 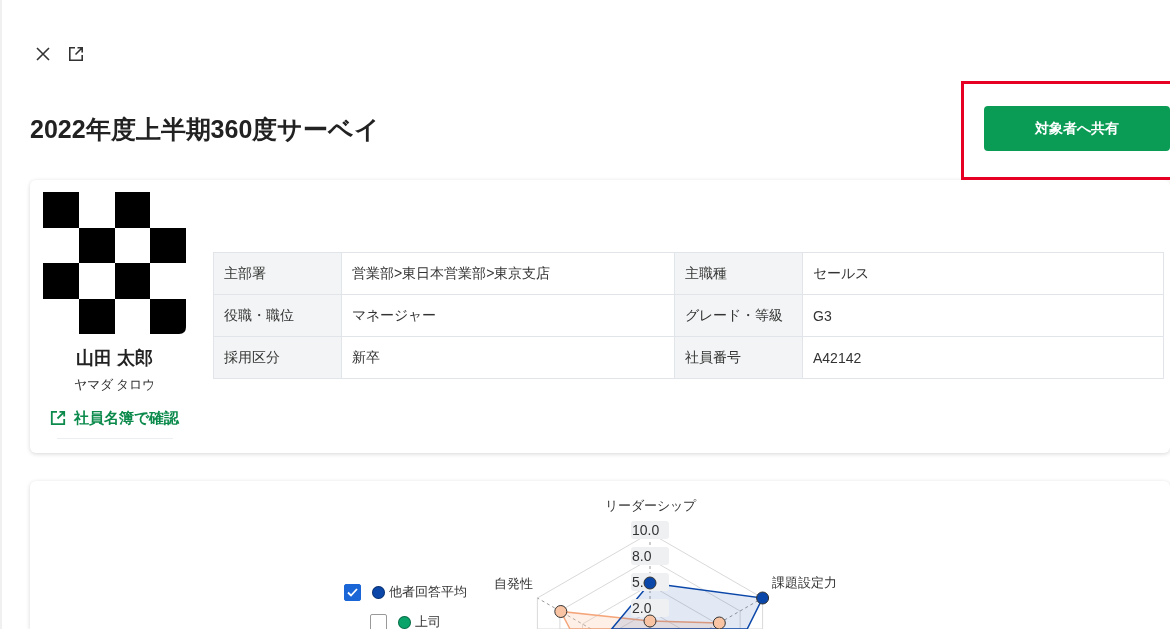 What do you see at coordinates (650, 505) in the screenshot?
I see `axis-label: リーダーシップ` at bounding box center [650, 505].